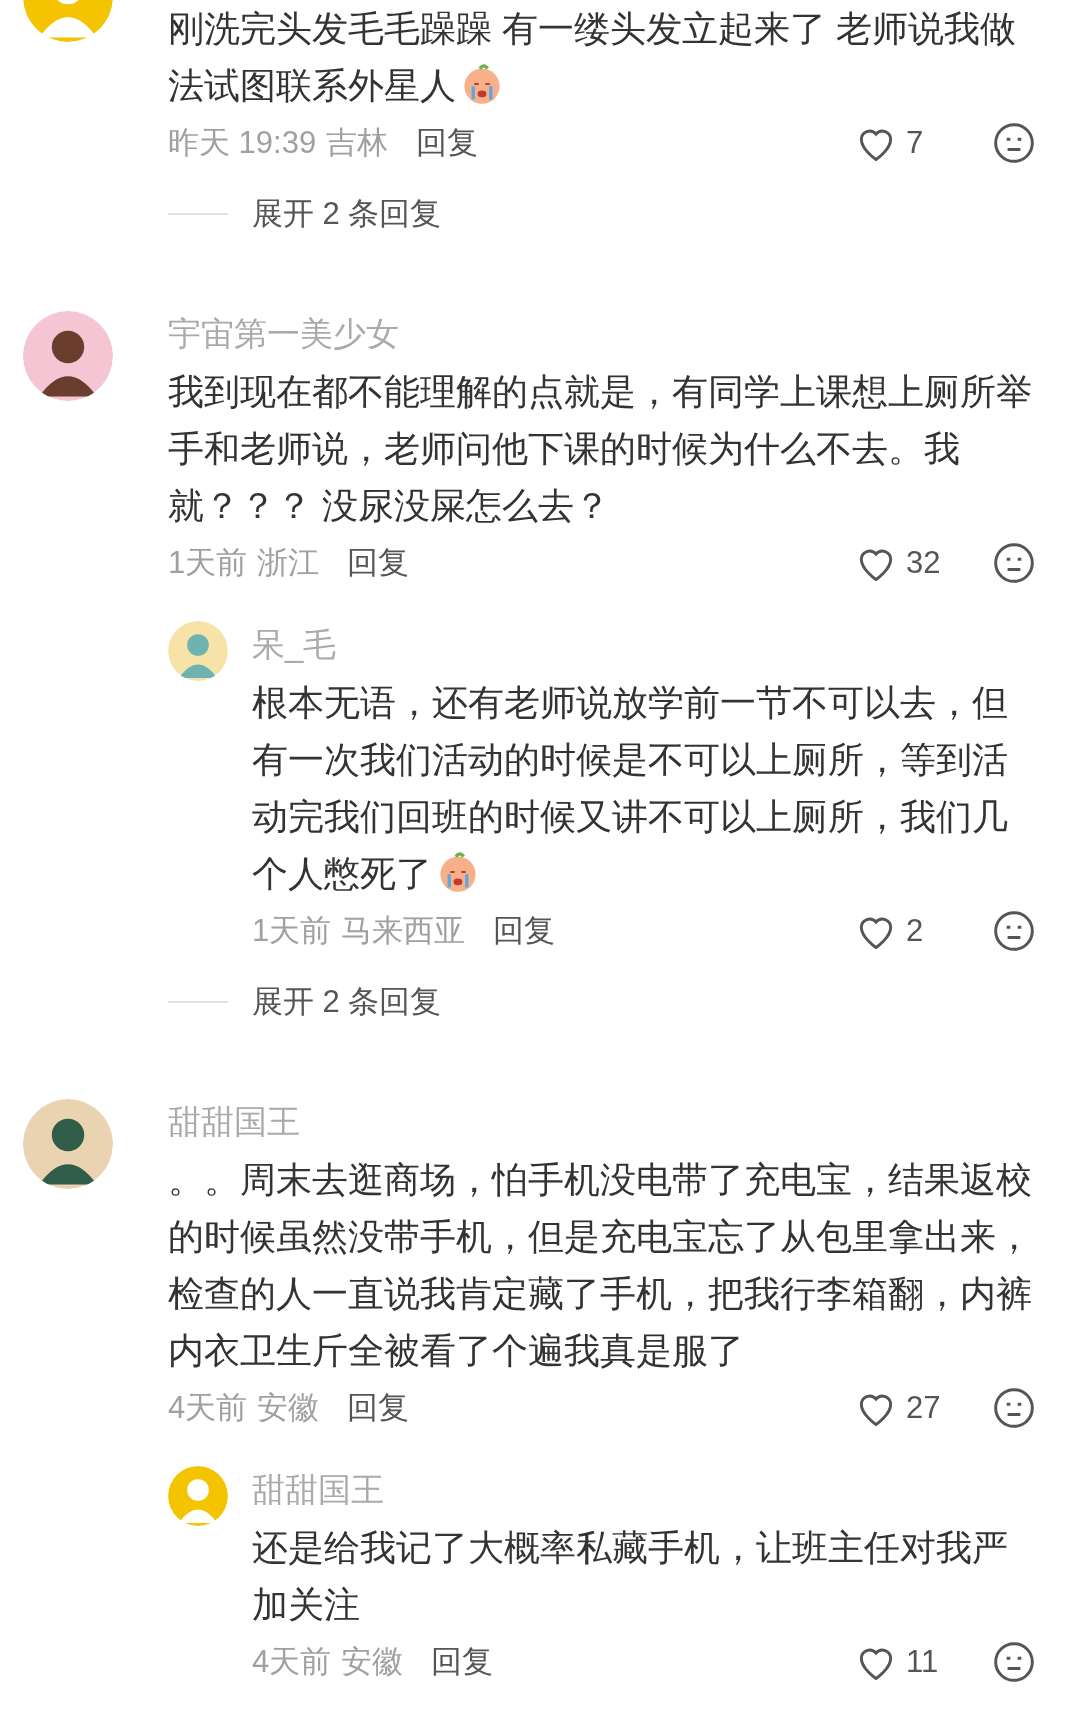 The width and height of the screenshot is (1080, 1720). I want to click on comment-text: 刚洗完头发毛毛躁躁 有一缕头发立起来了 老师说我做法试图联系外星人, so click(592, 57).